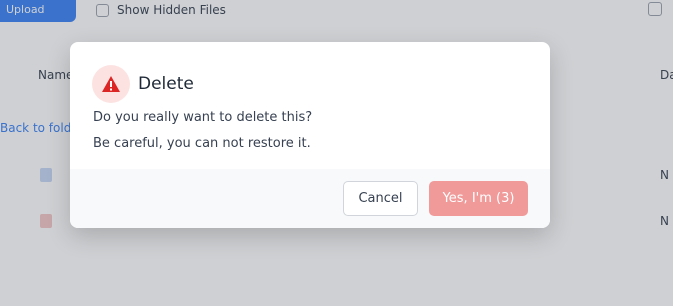 This screenshot has height=306, width=673. Describe the element at coordinates (310, 198) in the screenshot. I see `dialog-footer: Cancel Yes, I'm (3)` at that location.